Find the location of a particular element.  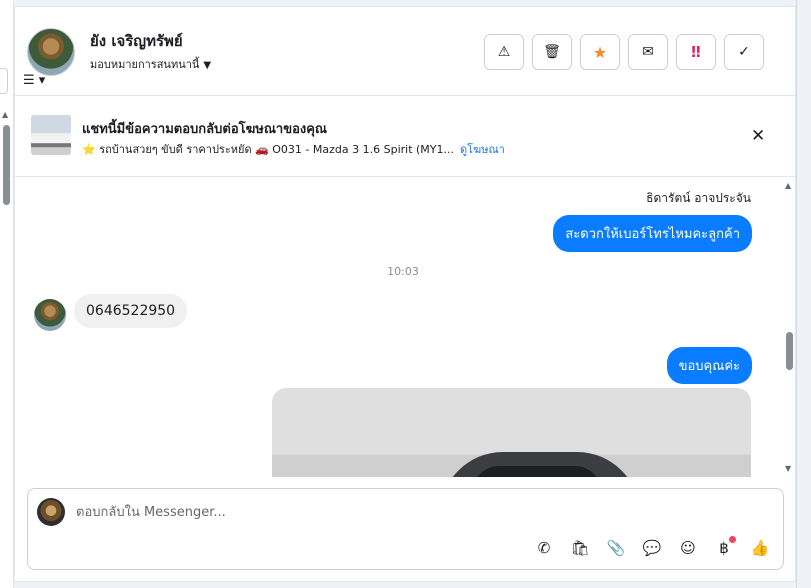

contact-avatar-small is located at coordinates (50, 315).